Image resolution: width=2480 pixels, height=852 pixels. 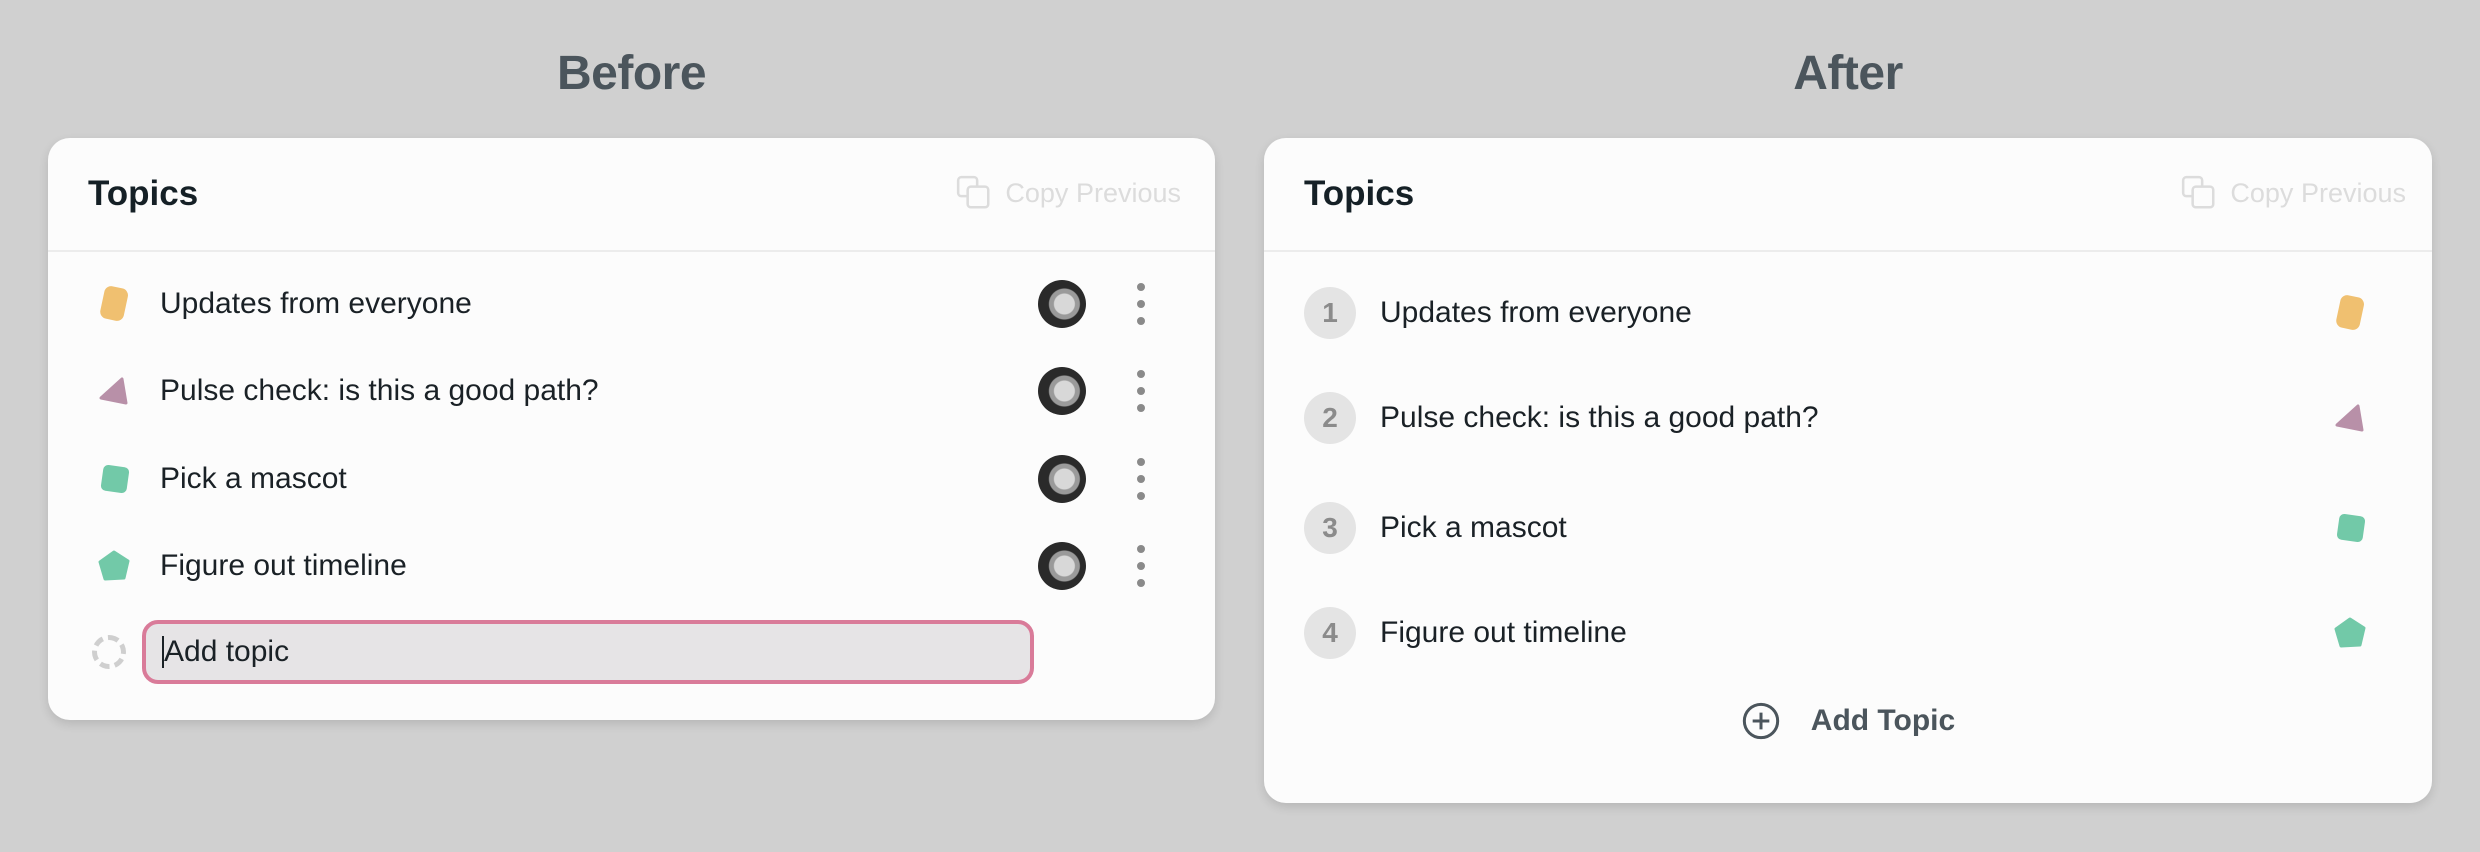 What do you see at coordinates (1848, 73) in the screenshot?
I see `after-title: After` at bounding box center [1848, 73].